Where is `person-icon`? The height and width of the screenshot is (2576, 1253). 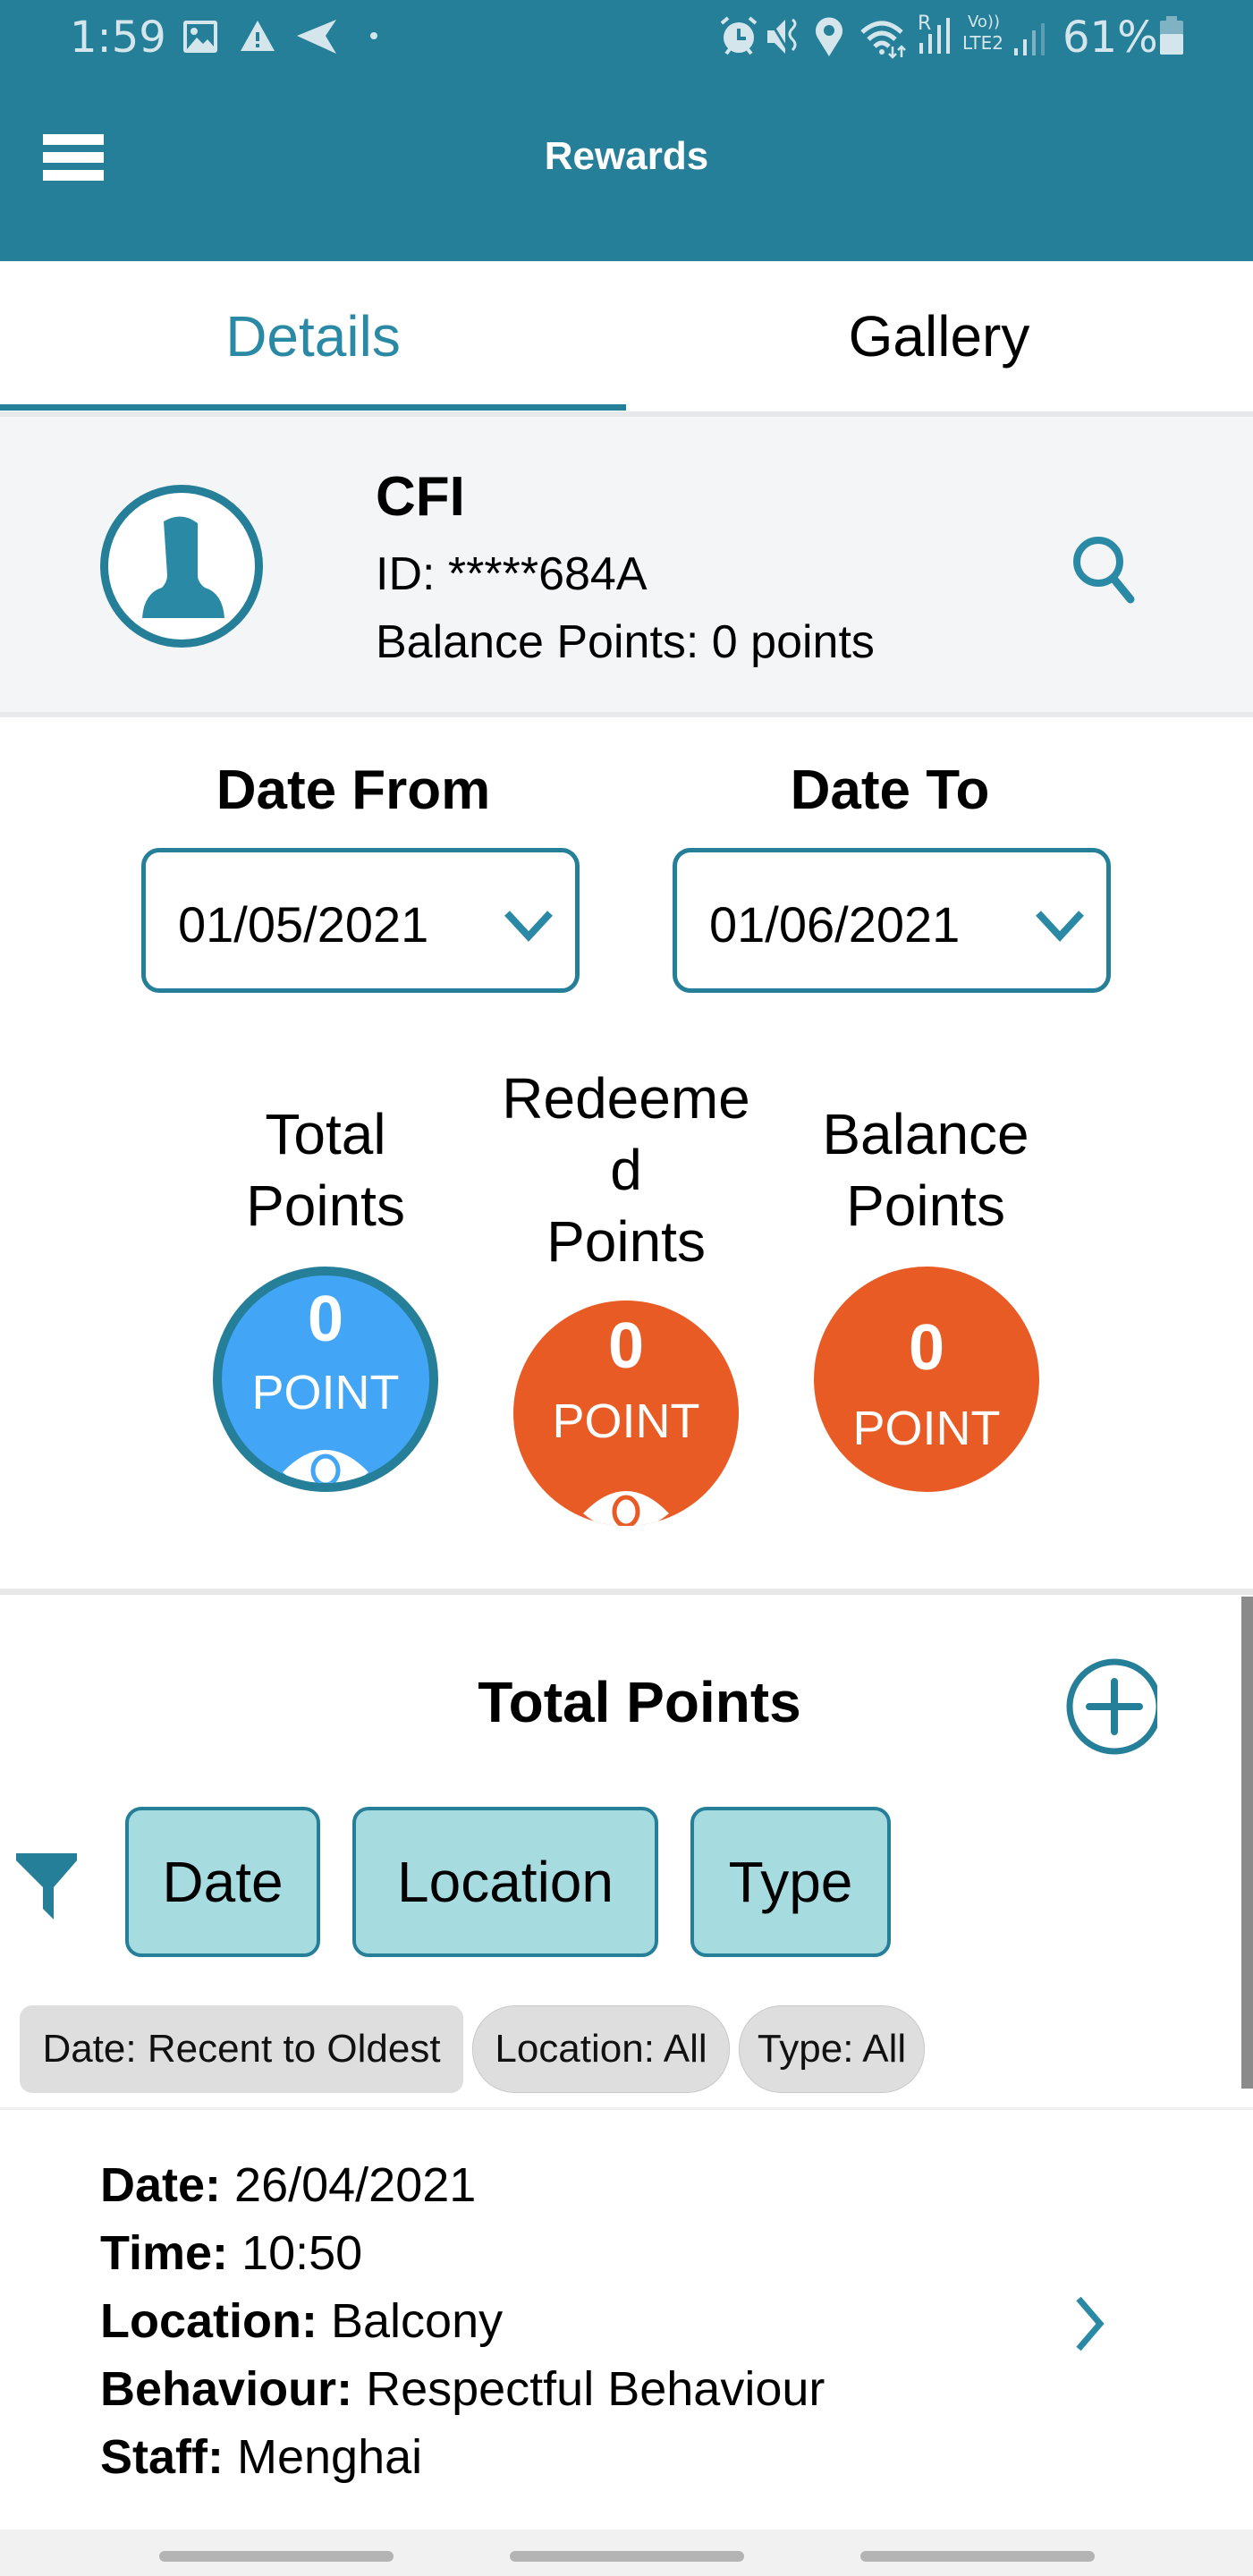
person-icon is located at coordinates (183, 567).